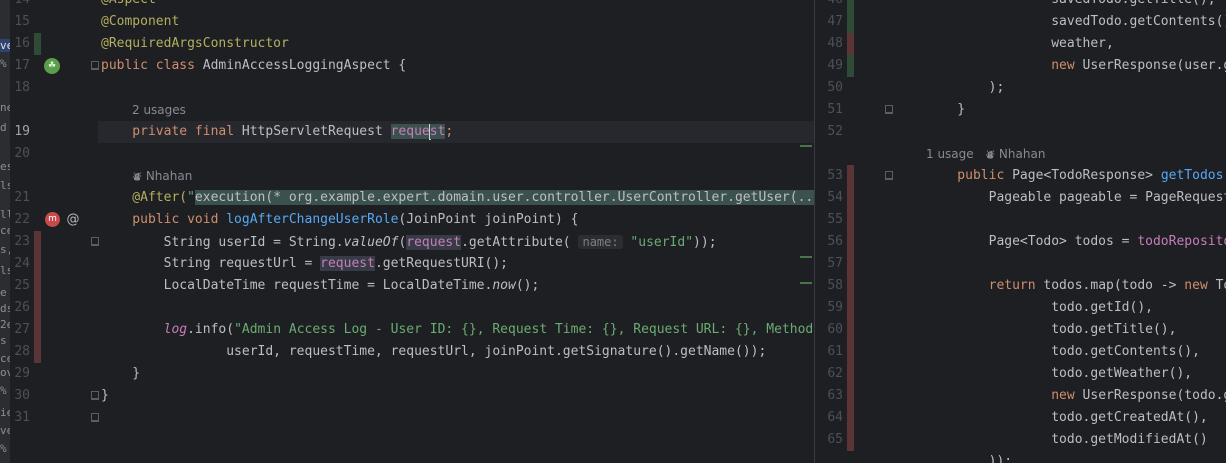  I want to click on project-tree-item-fragment: es, so click(5, 166).